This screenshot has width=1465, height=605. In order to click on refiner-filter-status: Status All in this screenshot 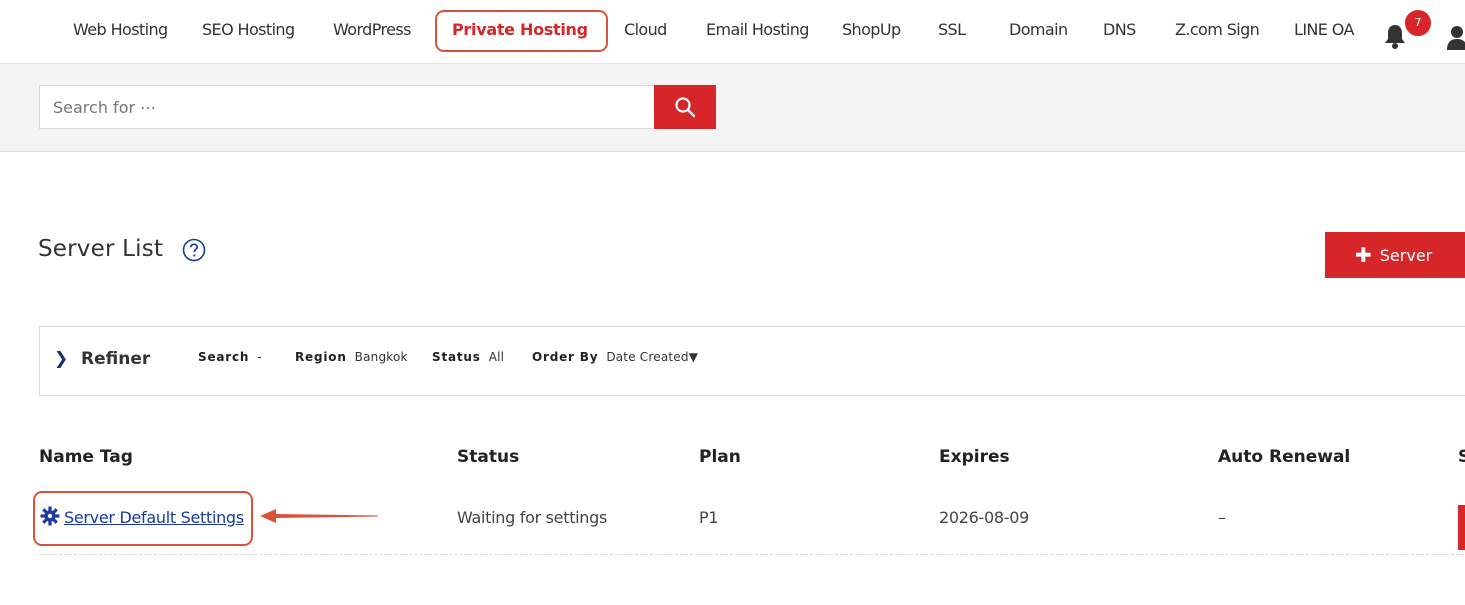, I will do `click(468, 357)`.